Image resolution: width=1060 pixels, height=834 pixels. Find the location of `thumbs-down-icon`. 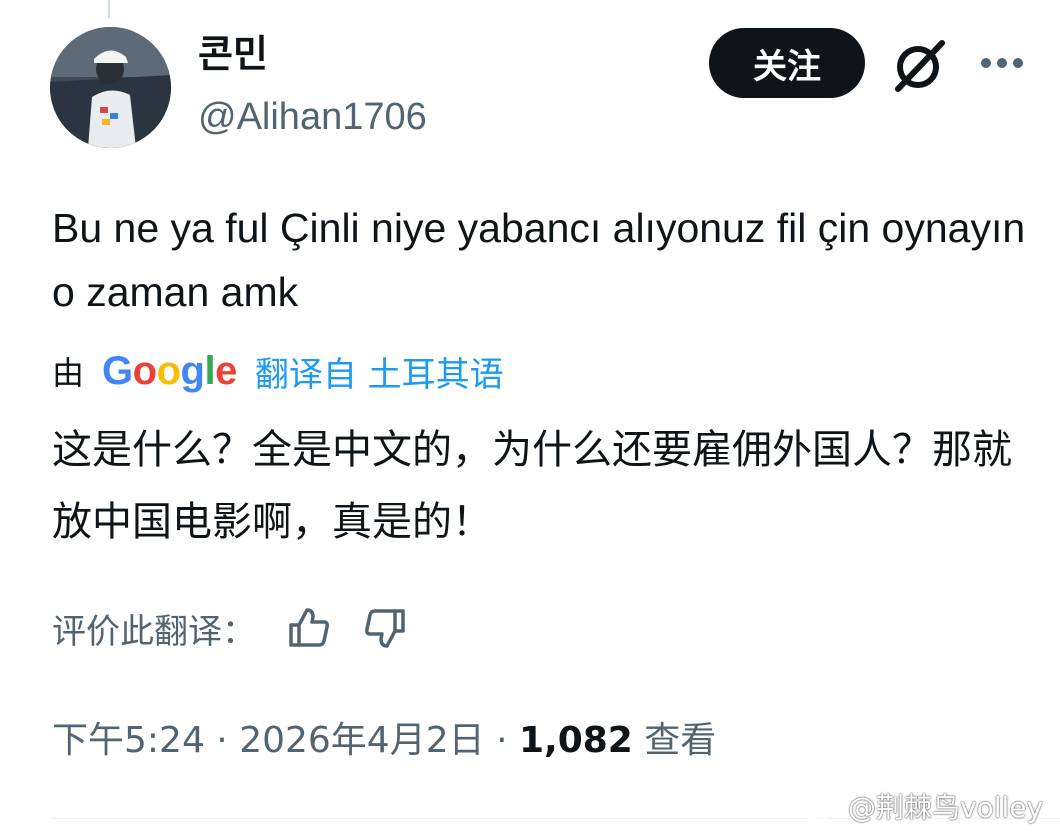

thumbs-down-icon is located at coordinates (385, 628).